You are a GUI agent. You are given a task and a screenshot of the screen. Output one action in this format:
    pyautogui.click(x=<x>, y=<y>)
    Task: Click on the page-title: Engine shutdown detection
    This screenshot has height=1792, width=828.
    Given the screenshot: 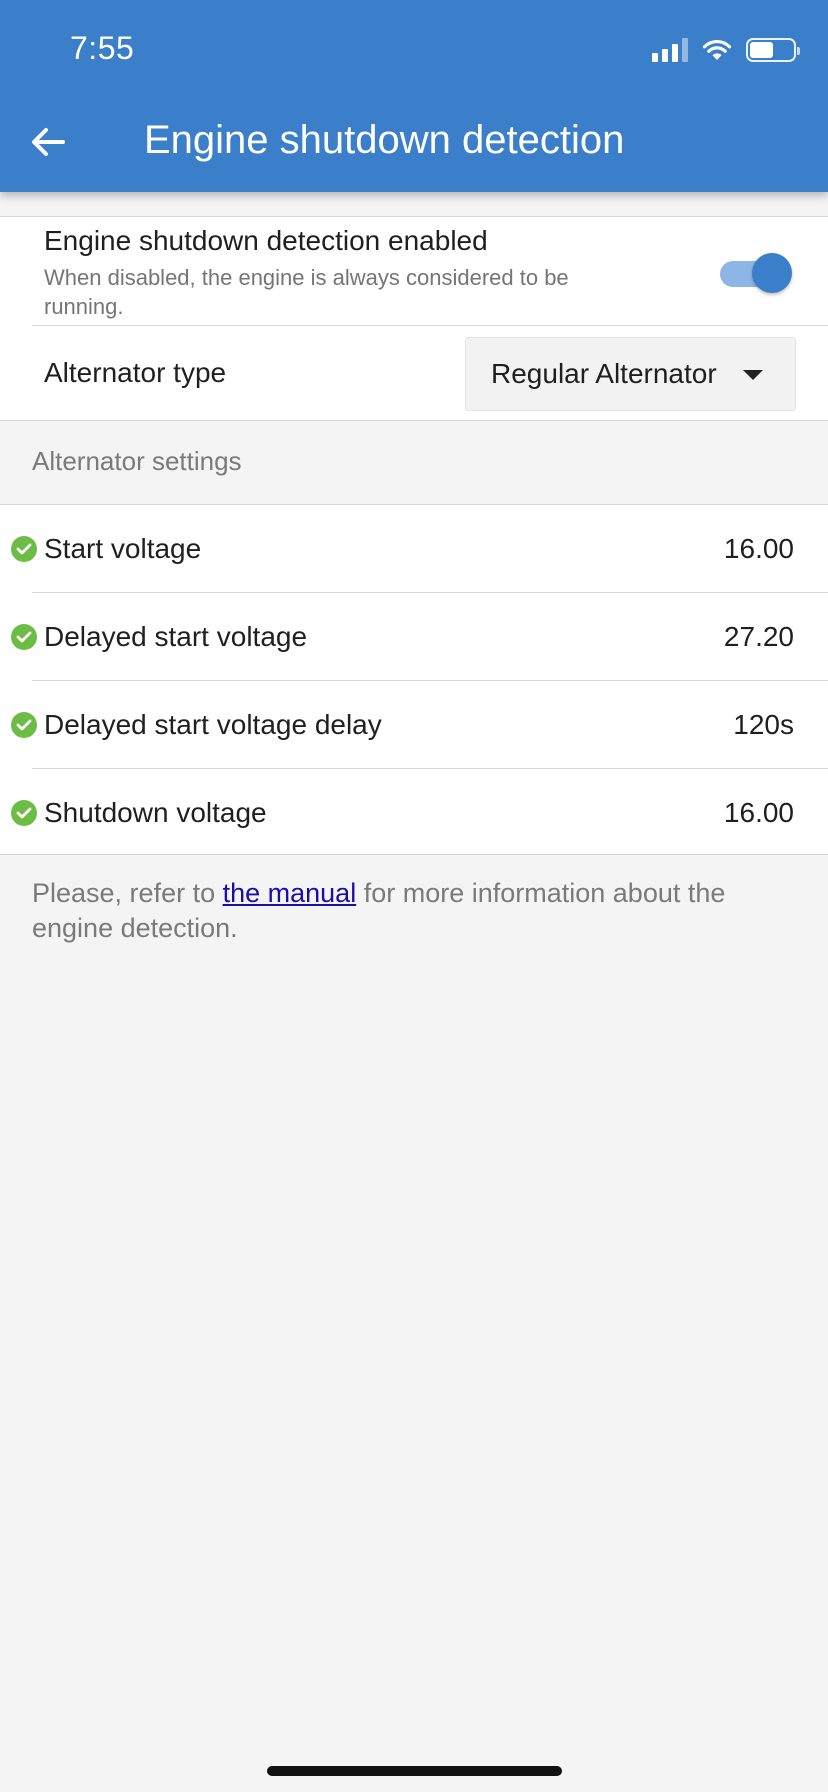 What is the action you would take?
    pyautogui.click(x=384, y=140)
    